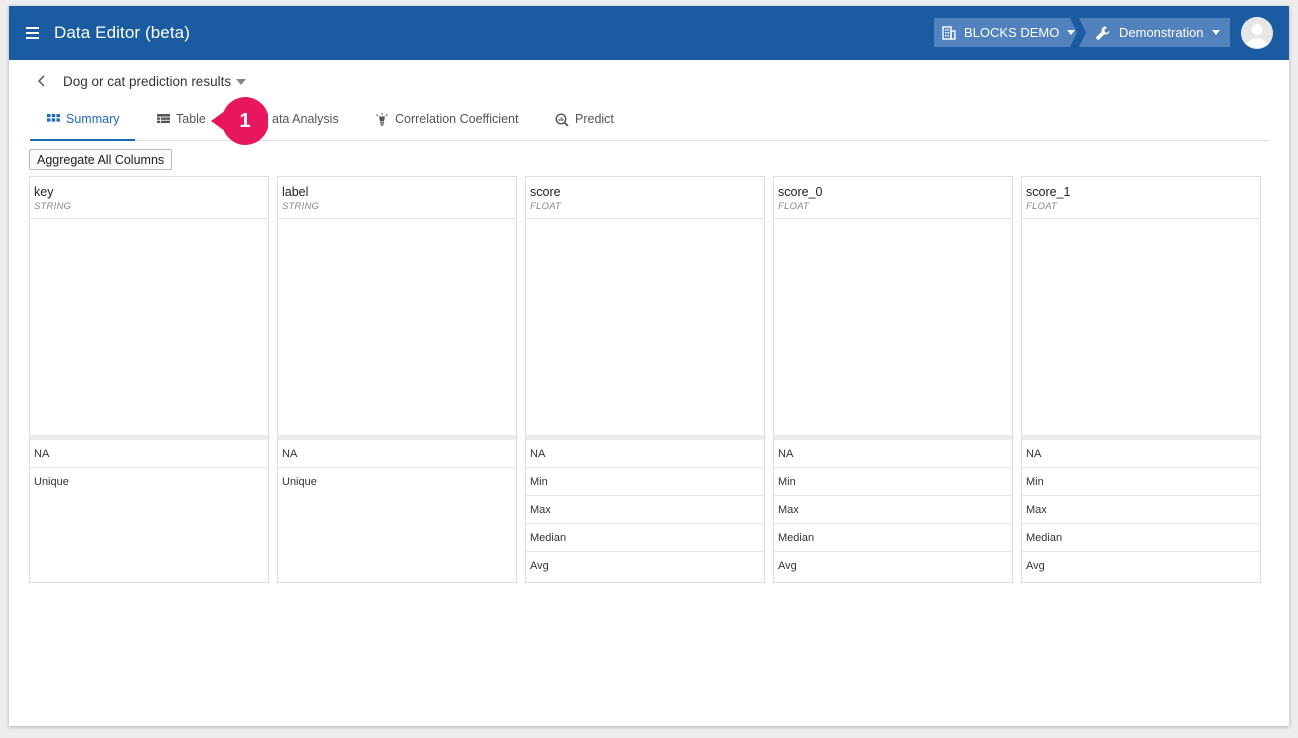  What do you see at coordinates (397, 198) in the screenshot?
I see `column-header: label STRING` at bounding box center [397, 198].